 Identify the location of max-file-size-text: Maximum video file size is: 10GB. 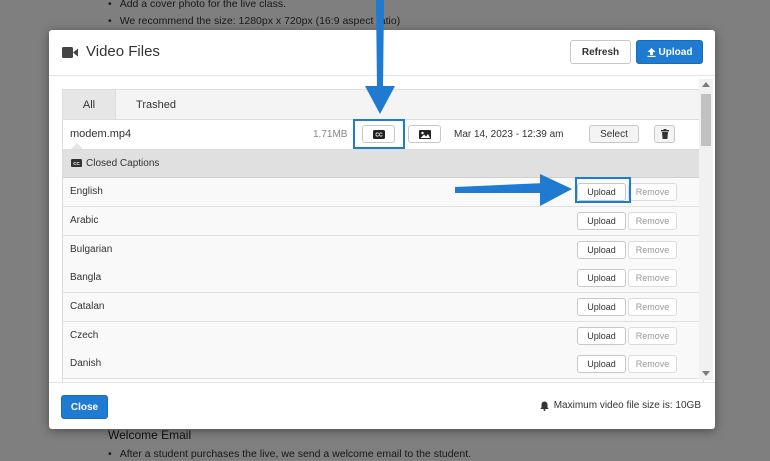
(627, 405).